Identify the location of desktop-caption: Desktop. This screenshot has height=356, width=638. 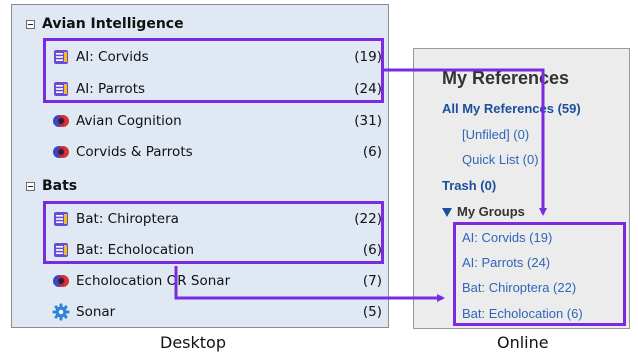
(193, 342).